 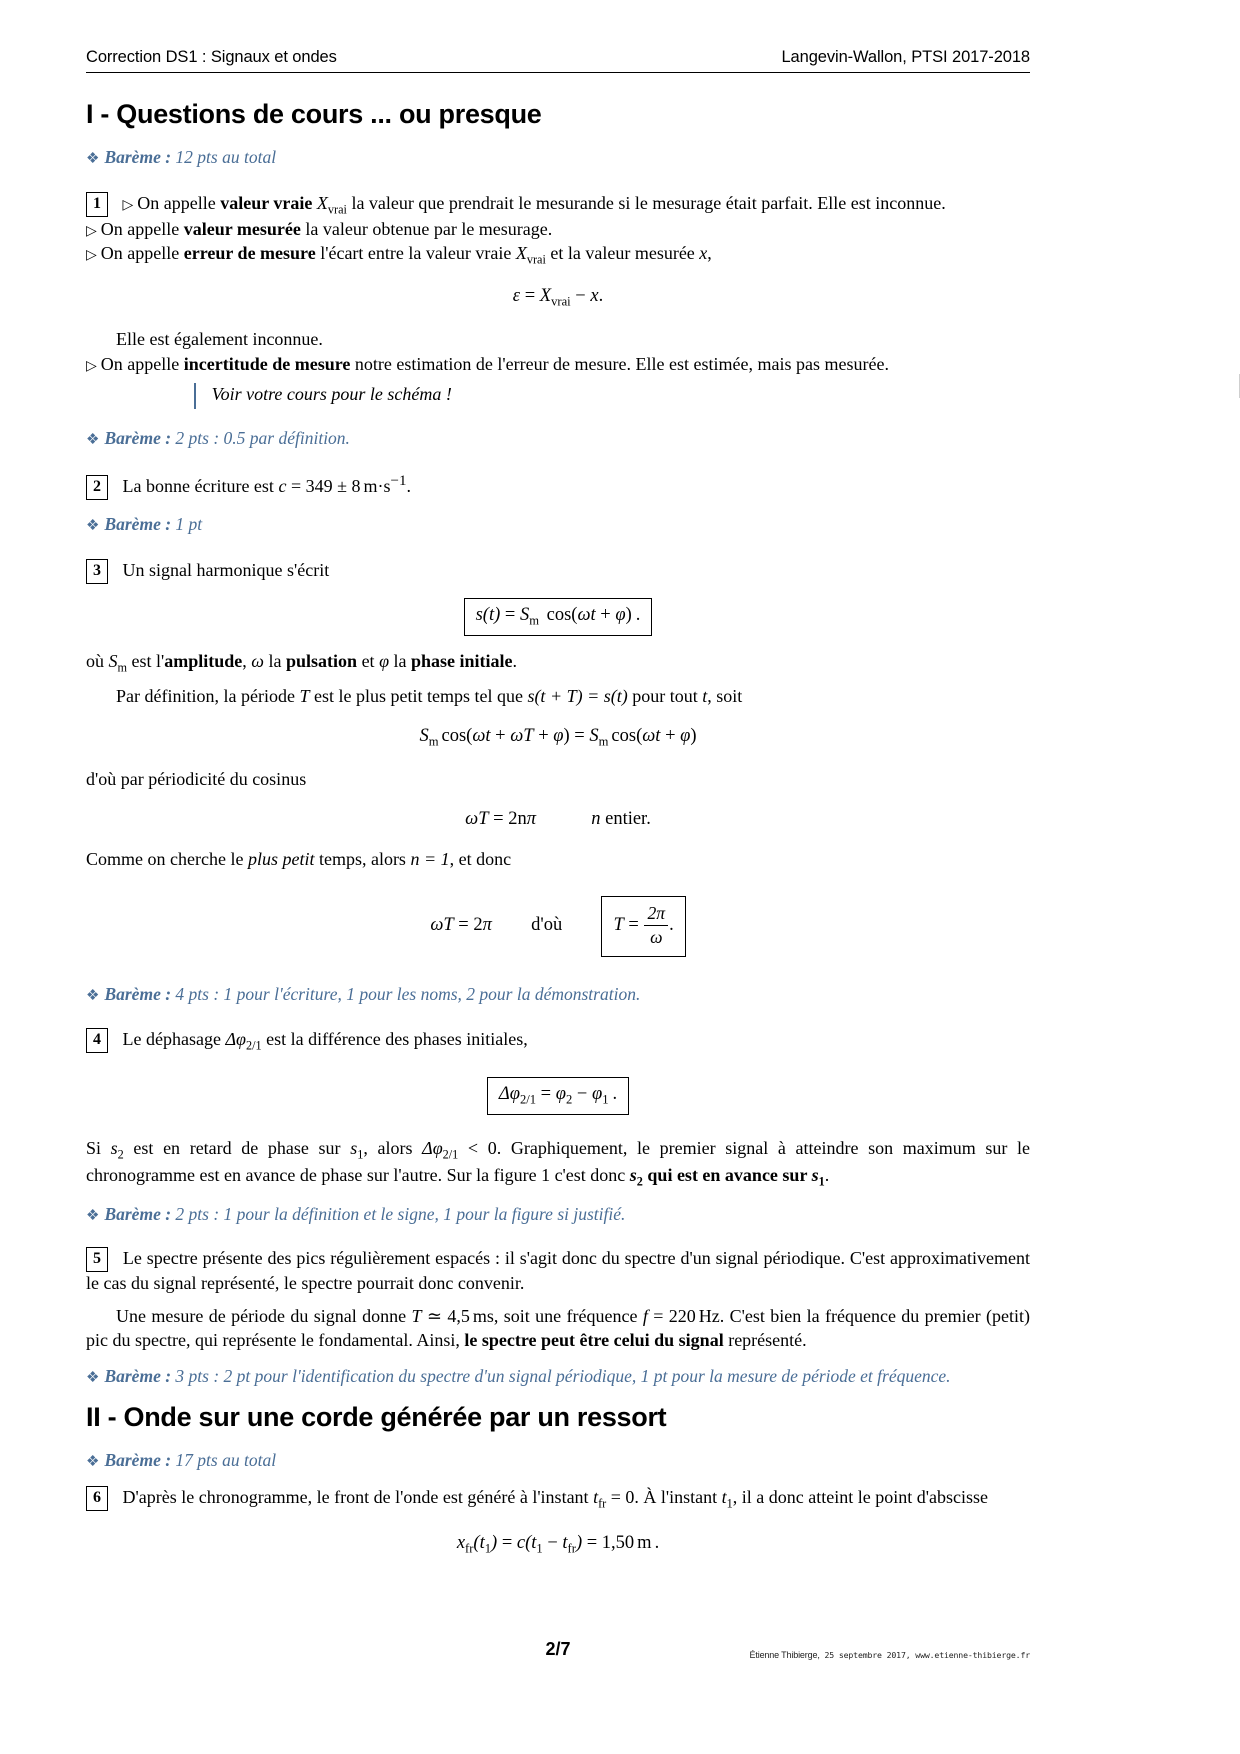 What do you see at coordinates (264, 1316) in the screenshot?
I see `q5-p2-pre: Une mesure de période du signal donne` at bounding box center [264, 1316].